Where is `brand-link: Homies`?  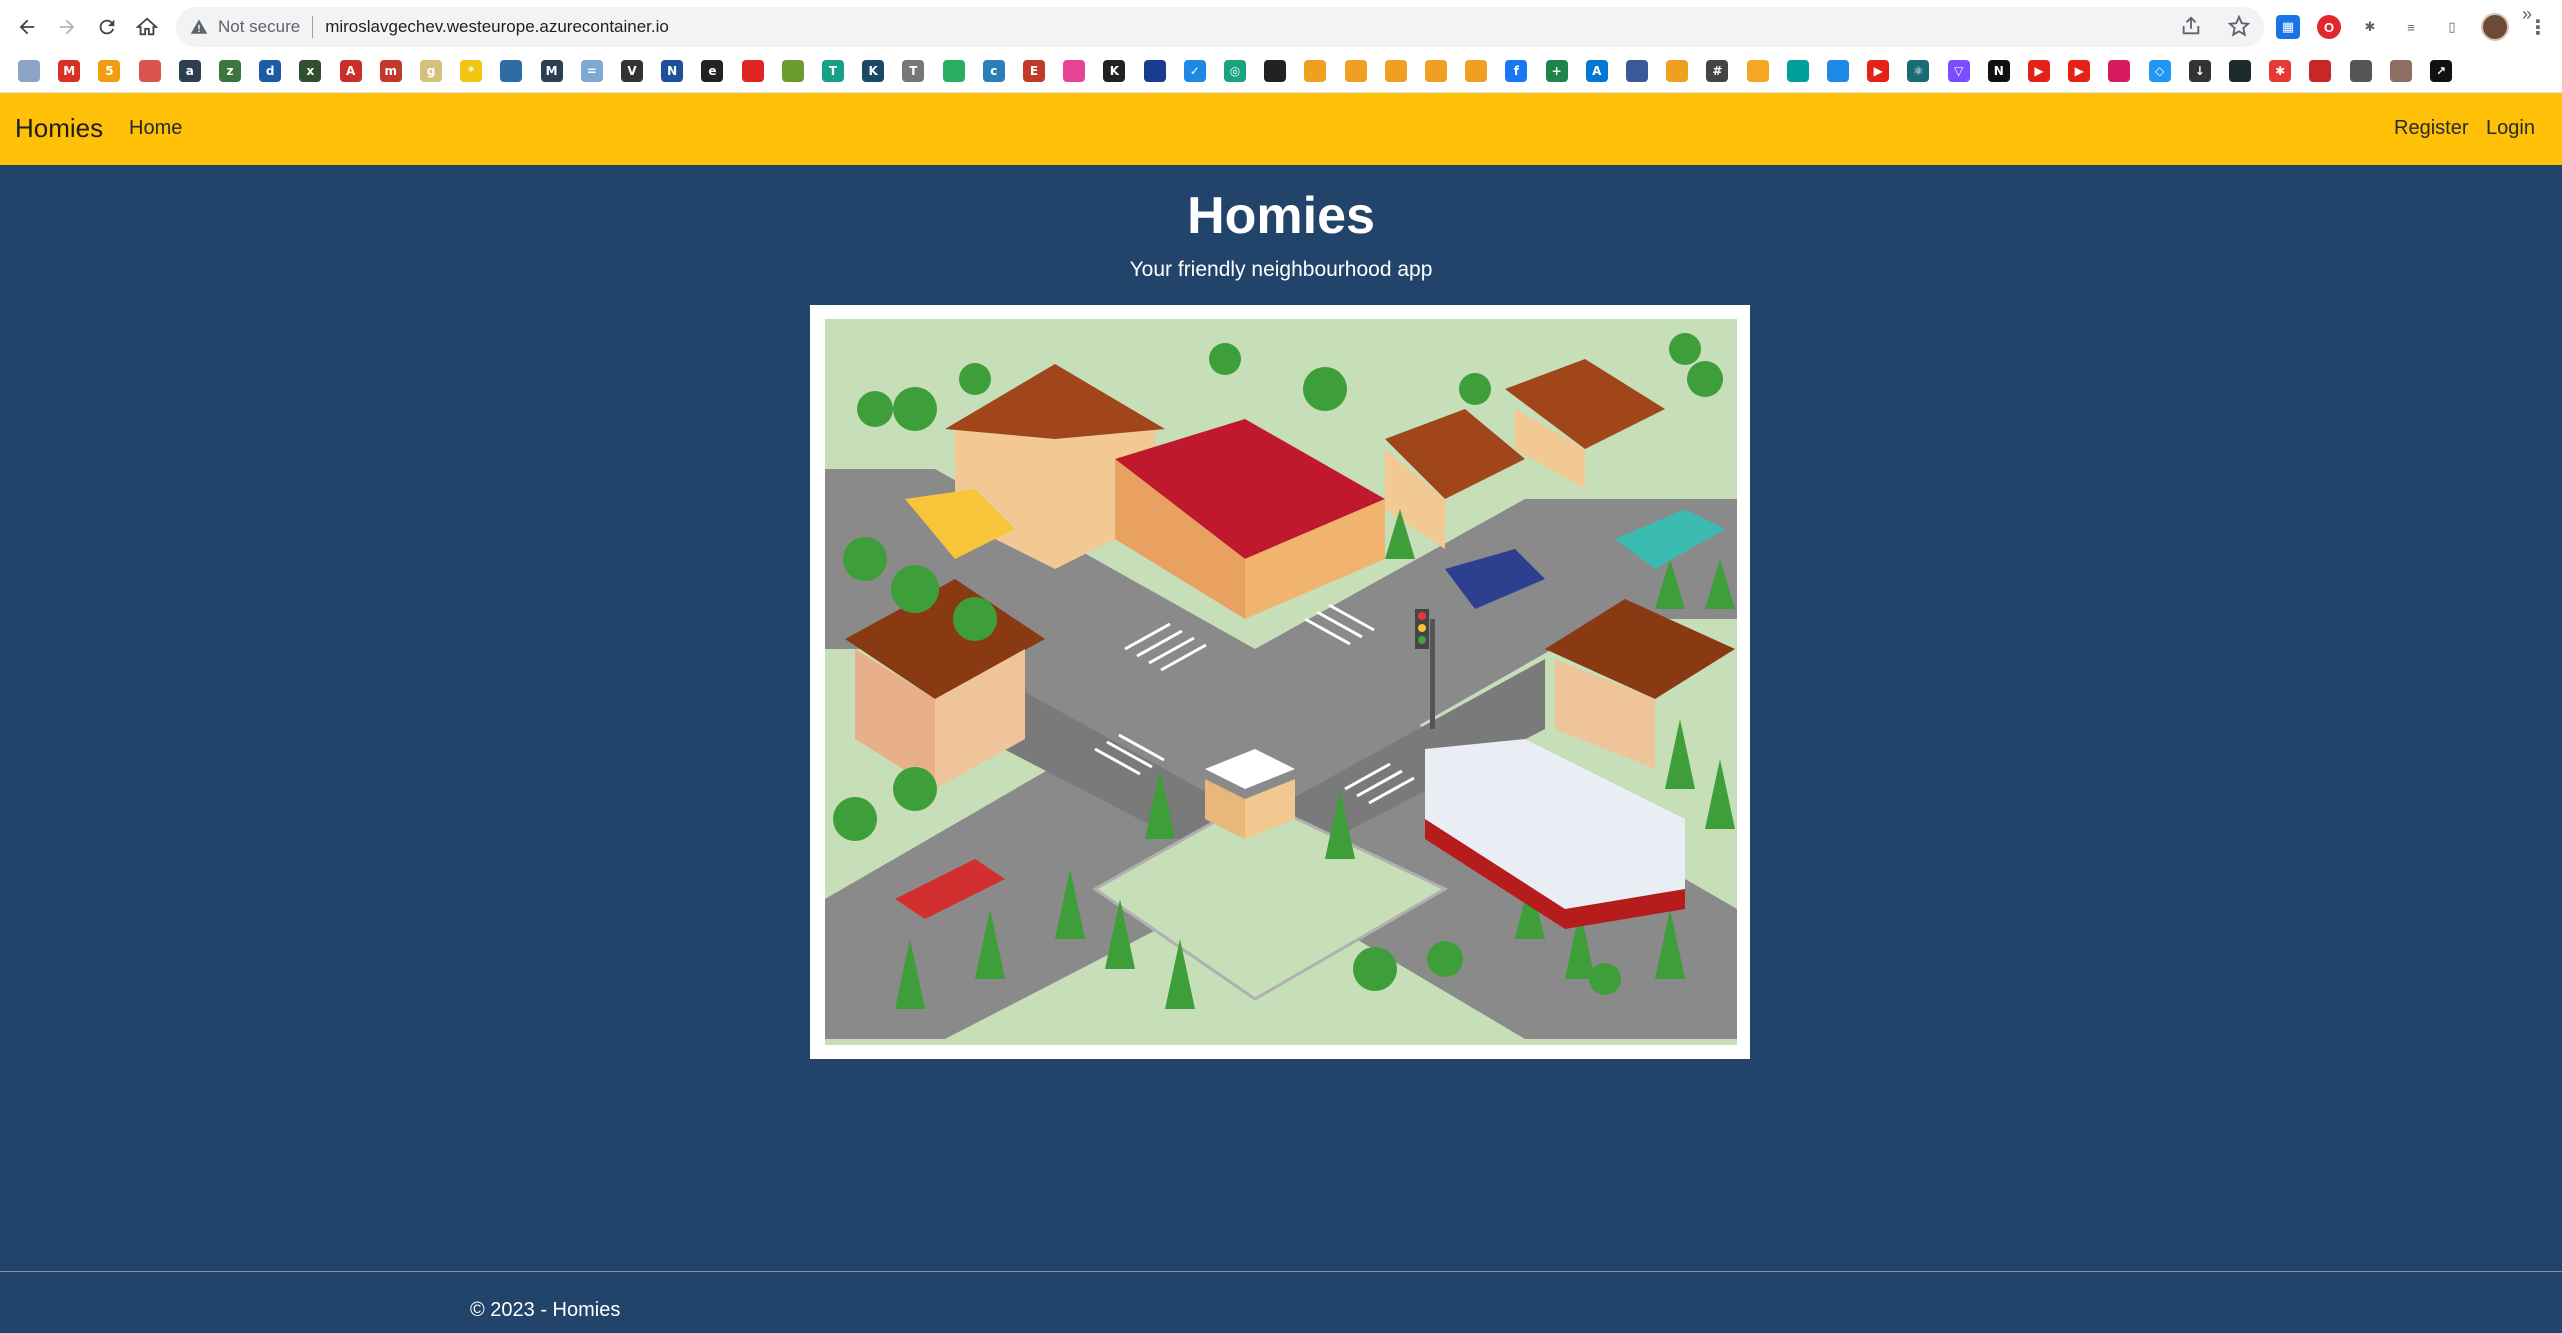 brand-link: Homies is located at coordinates (59, 128).